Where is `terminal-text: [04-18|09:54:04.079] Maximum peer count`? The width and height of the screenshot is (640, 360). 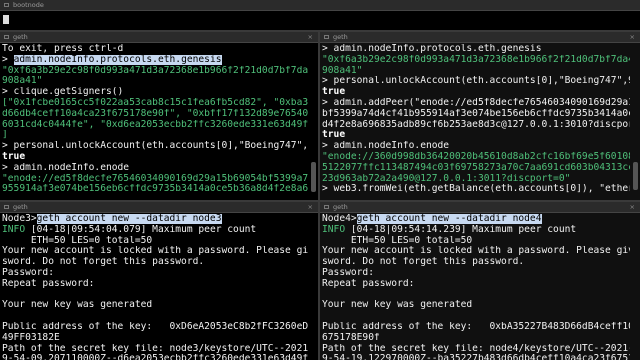 terminal-text: [04-18|09:54:04.079] Maximum peer count is located at coordinates (143, 229).